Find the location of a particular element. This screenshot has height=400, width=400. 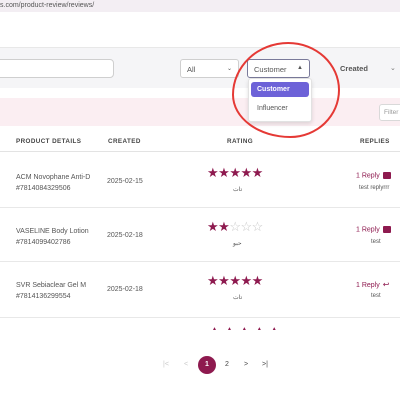

status-select: All ⌄ is located at coordinates (209, 68).